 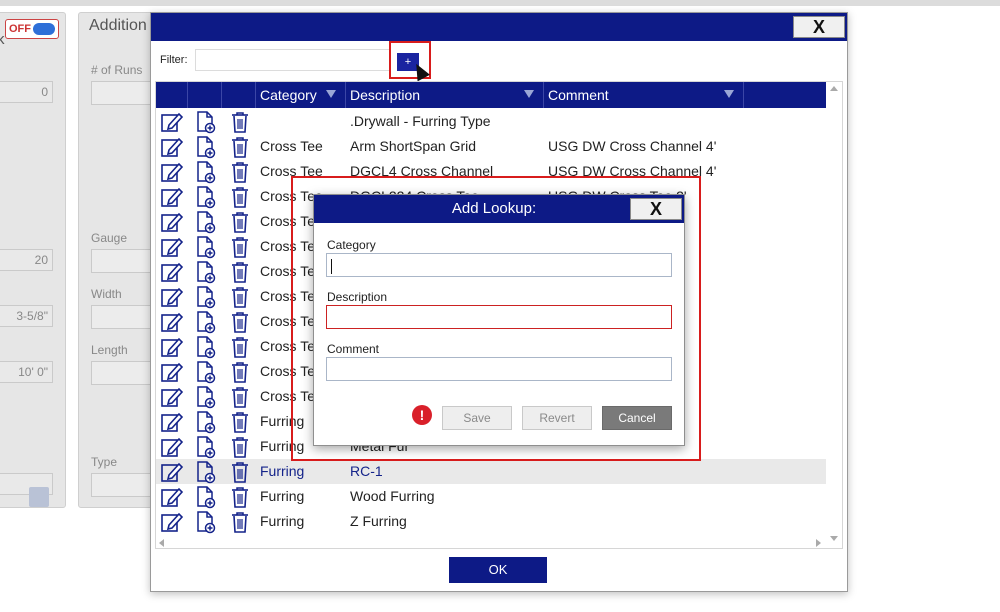 What do you see at coordinates (239, 95) in the screenshot?
I see `header-delete-column` at bounding box center [239, 95].